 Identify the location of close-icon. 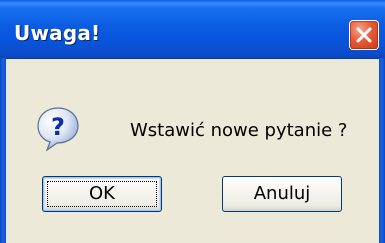
(364, 35).